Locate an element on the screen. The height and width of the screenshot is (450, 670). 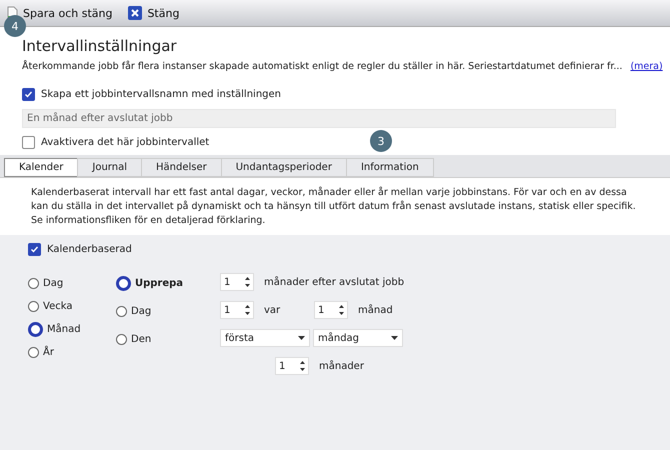
tab: Journal is located at coordinates (109, 167).